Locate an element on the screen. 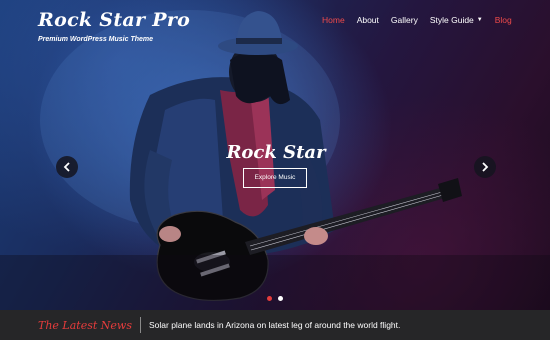 Image resolution: width=550 pixels, height=340 pixels. nav-item-style-guide: Style Guide ▼ is located at coordinates (456, 20).